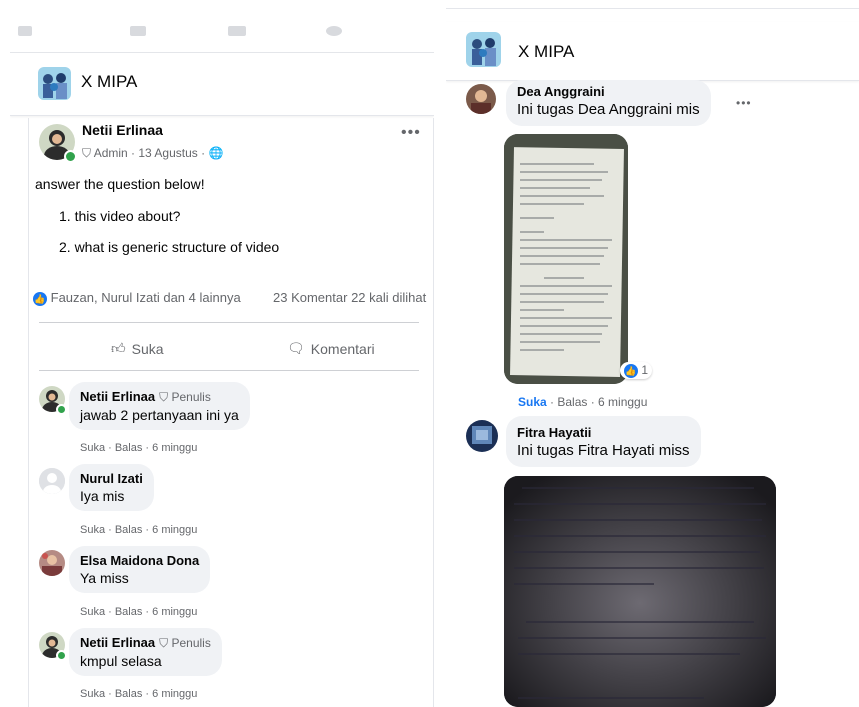 The width and height of the screenshot is (859, 707). I want to click on marketplace-icon, so click(237, 31).